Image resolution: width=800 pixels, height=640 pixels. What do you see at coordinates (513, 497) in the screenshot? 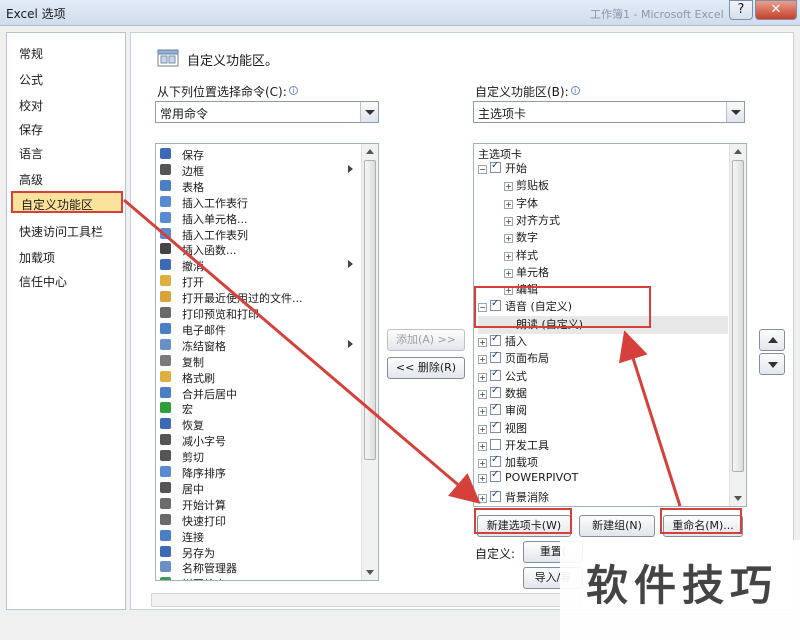
I see `ribbon-tree-item: + 背景消除` at bounding box center [513, 497].